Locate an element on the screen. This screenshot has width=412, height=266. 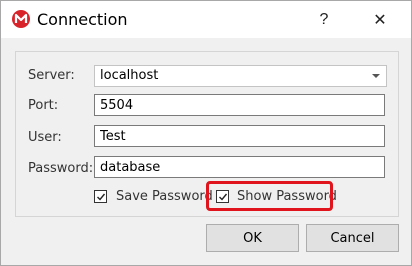
save-password-checkbox is located at coordinates (100, 196).